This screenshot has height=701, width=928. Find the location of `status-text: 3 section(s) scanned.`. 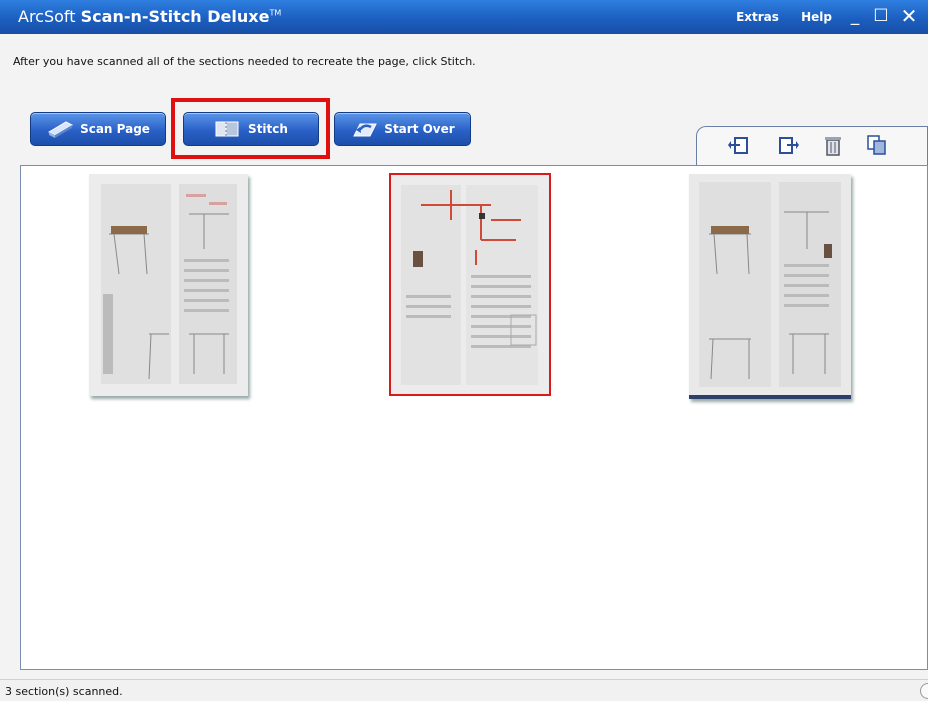

status-text: 3 section(s) scanned. is located at coordinates (64, 691).